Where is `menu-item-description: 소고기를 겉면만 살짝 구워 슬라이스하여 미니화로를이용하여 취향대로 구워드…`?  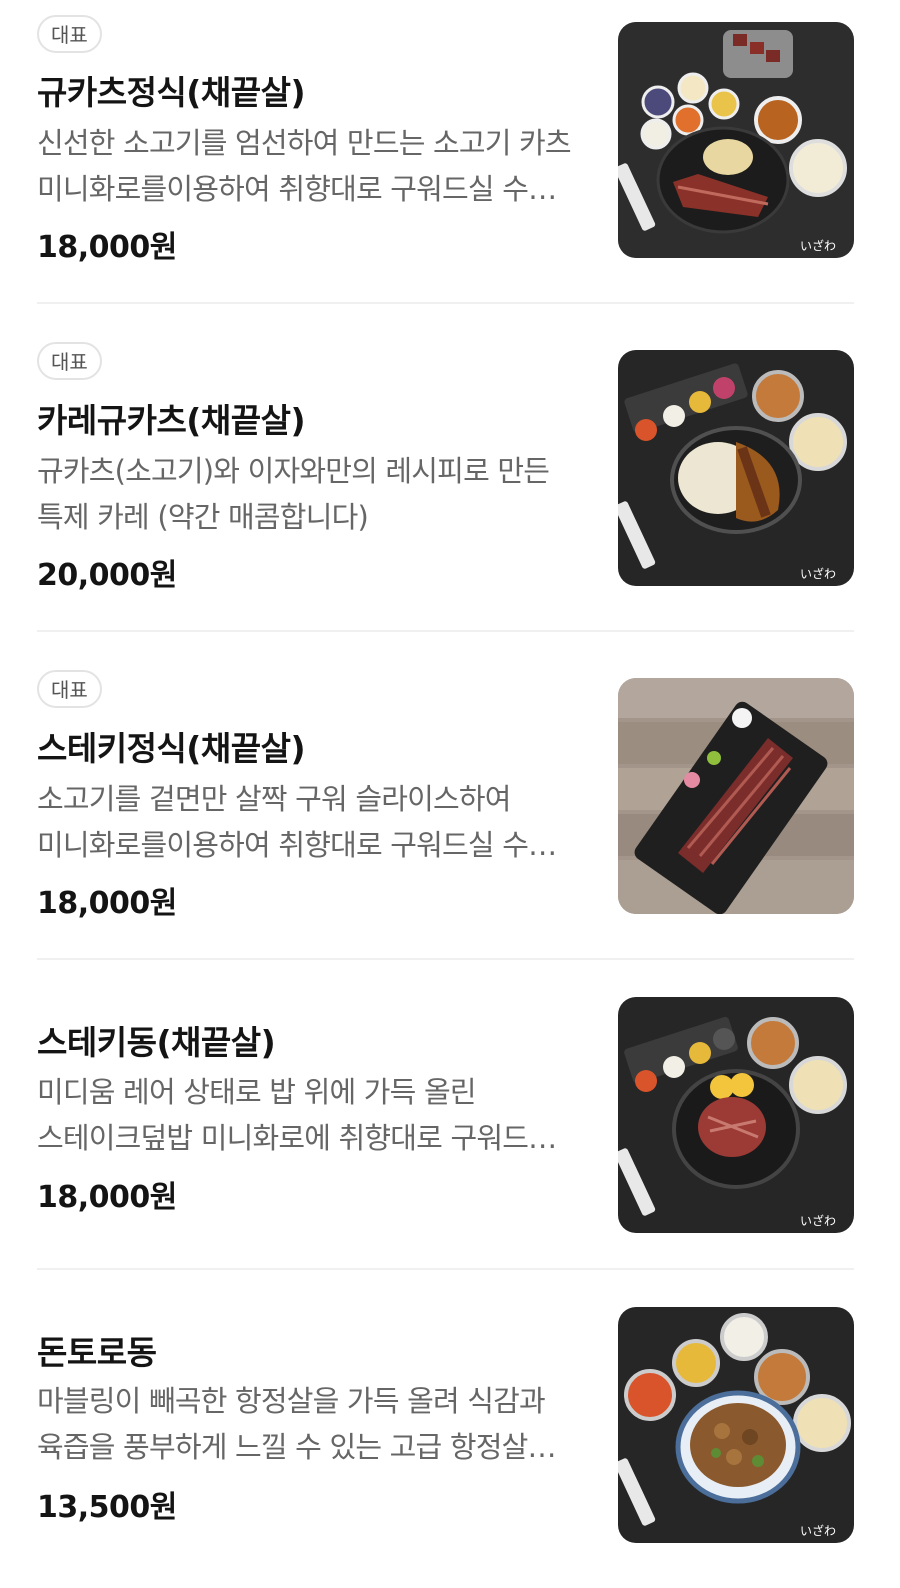 menu-item-description: 소고기를 겉면만 살짝 구워 슬라이스하여 미니화로를이용하여 취향대로 구워드… is located at coordinates (283, 822).